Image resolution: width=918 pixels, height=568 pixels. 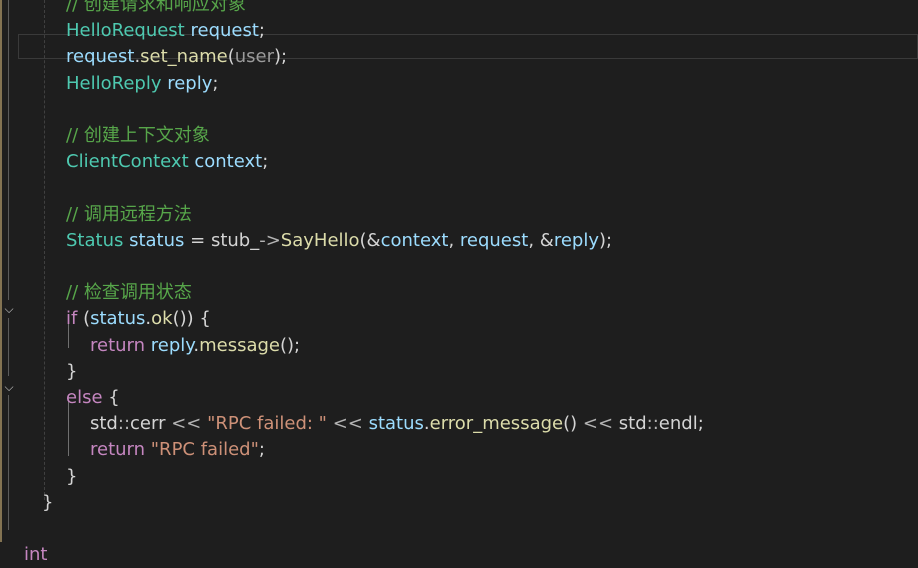 I want to click on code-line: HelloReply reply;, so click(x=142, y=84).